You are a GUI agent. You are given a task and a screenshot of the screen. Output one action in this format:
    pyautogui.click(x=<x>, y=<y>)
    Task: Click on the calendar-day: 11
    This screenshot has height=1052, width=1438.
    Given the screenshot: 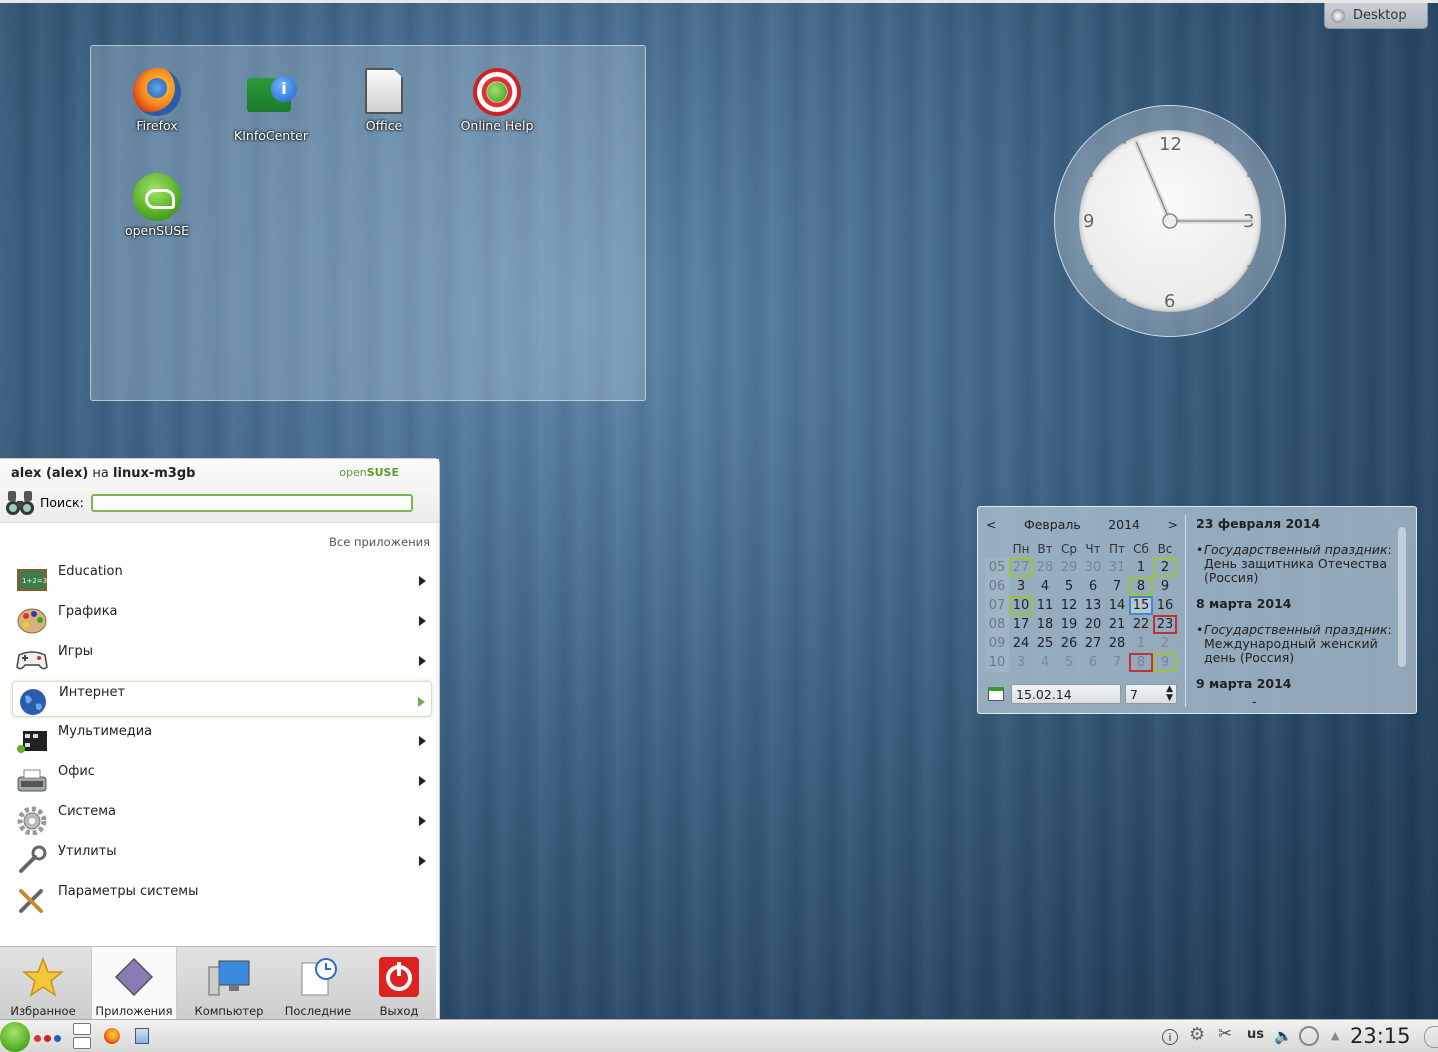 What is the action you would take?
    pyautogui.click(x=1045, y=605)
    